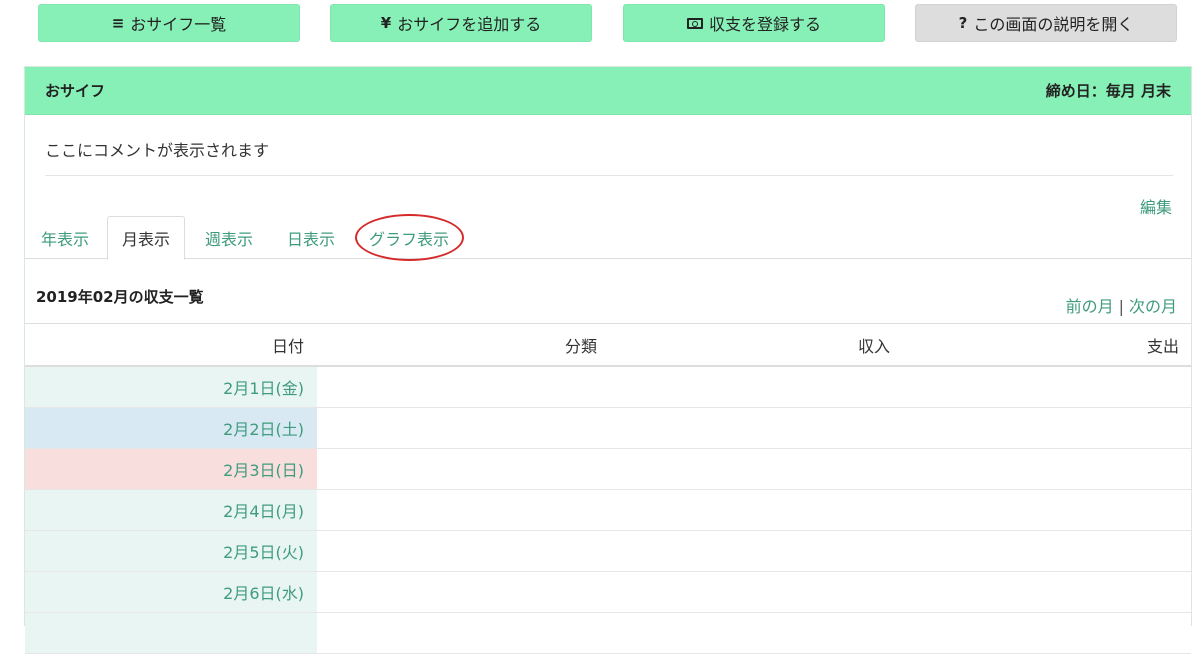 The height and width of the screenshot is (654, 1201). I want to click on next-month-link: 次の月, so click(1153, 306).